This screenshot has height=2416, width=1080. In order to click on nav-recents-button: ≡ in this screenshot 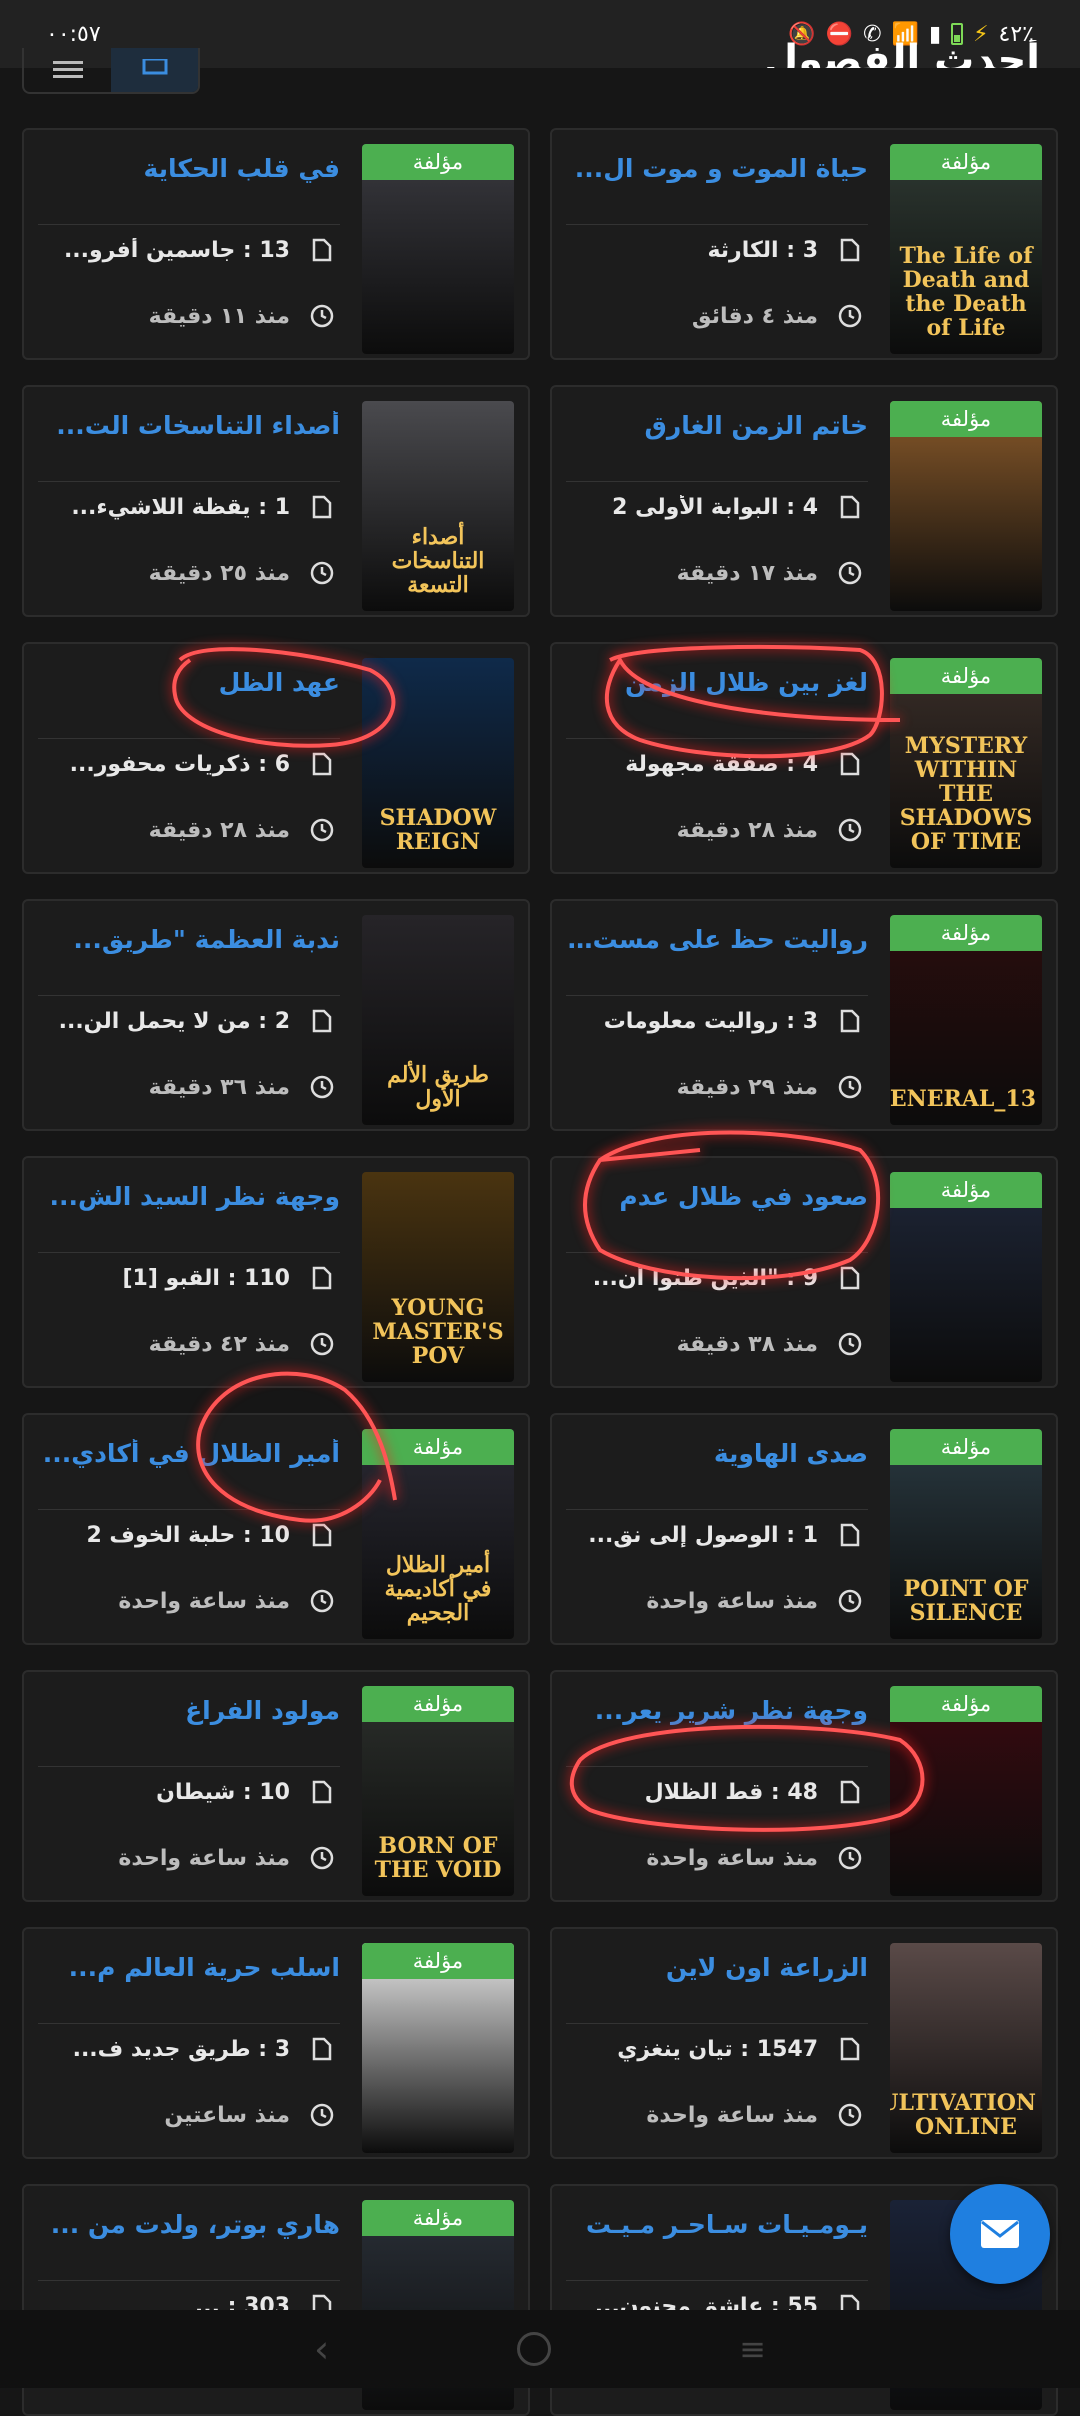, I will do `click(752, 2349)`.